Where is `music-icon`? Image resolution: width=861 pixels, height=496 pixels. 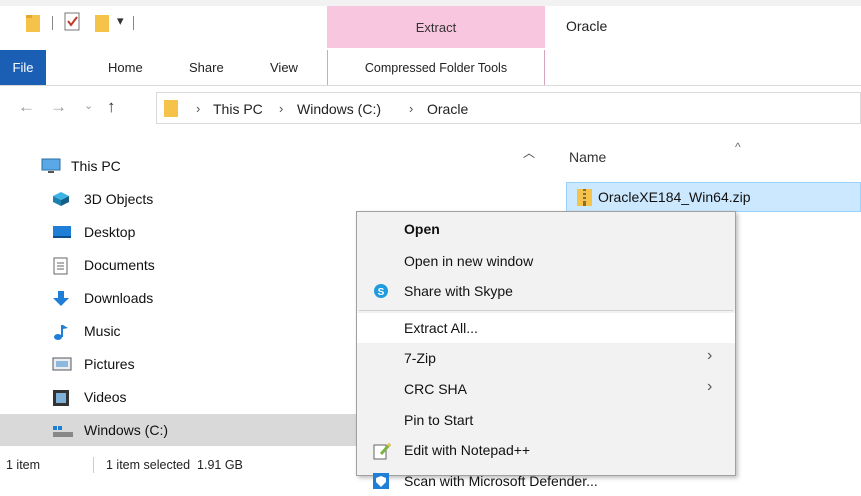 music-icon is located at coordinates (61, 331).